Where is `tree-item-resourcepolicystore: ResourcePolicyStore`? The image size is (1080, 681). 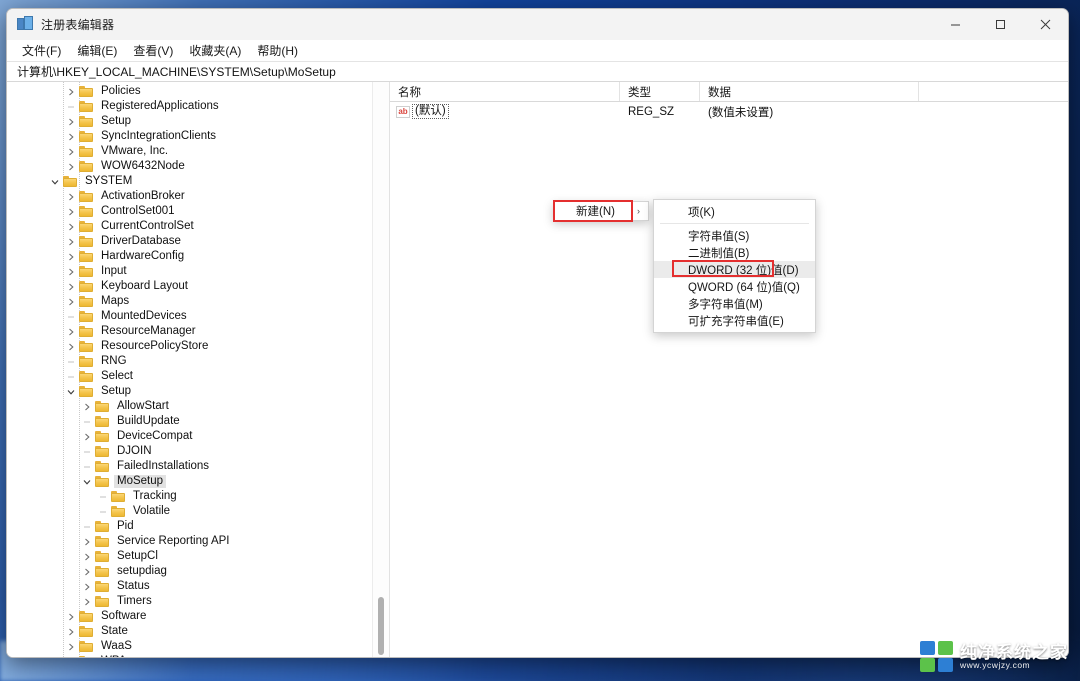 tree-item-resourcepolicystore: ResourcePolicyStore is located at coordinates (189, 346).